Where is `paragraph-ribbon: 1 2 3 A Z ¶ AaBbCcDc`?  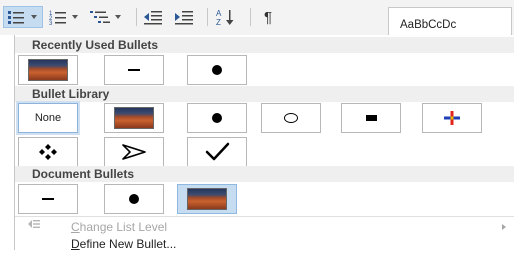 paragraph-ribbon: 1 2 3 A Z ¶ AaBbCcDc is located at coordinates (257, 17).